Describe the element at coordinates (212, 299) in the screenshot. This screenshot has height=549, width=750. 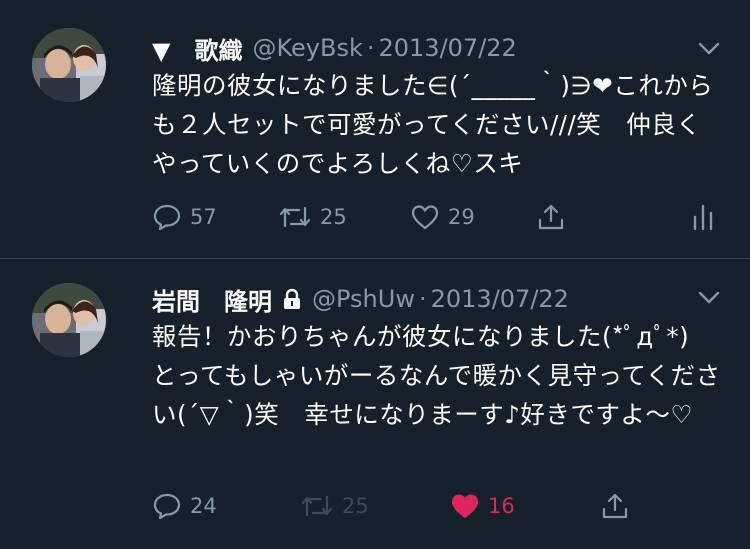
I see `display-name: 岩間 隆明` at that location.